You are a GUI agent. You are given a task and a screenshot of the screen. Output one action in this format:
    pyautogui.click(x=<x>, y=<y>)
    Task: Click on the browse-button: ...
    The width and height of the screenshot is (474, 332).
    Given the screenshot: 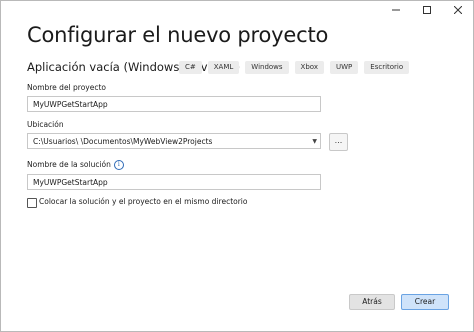 What is the action you would take?
    pyautogui.click(x=338, y=142)
    